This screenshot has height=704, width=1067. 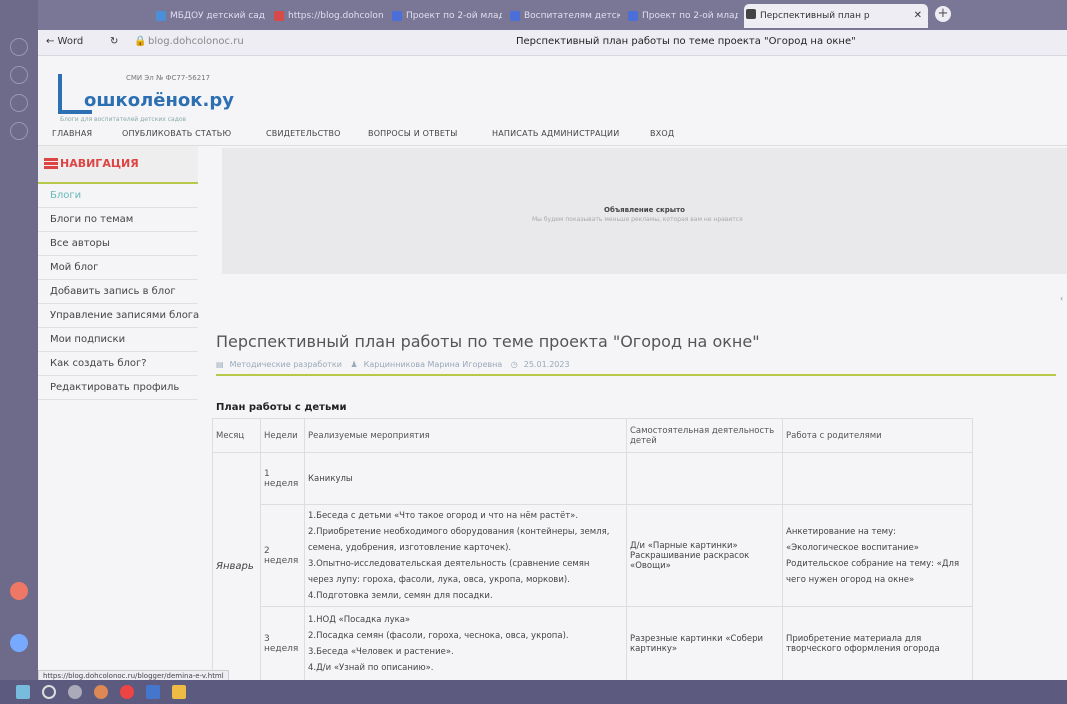 What do you see at coordinates (153, 692) in the screenshot?
I see `word-icon` at bounding box center [153, 692].